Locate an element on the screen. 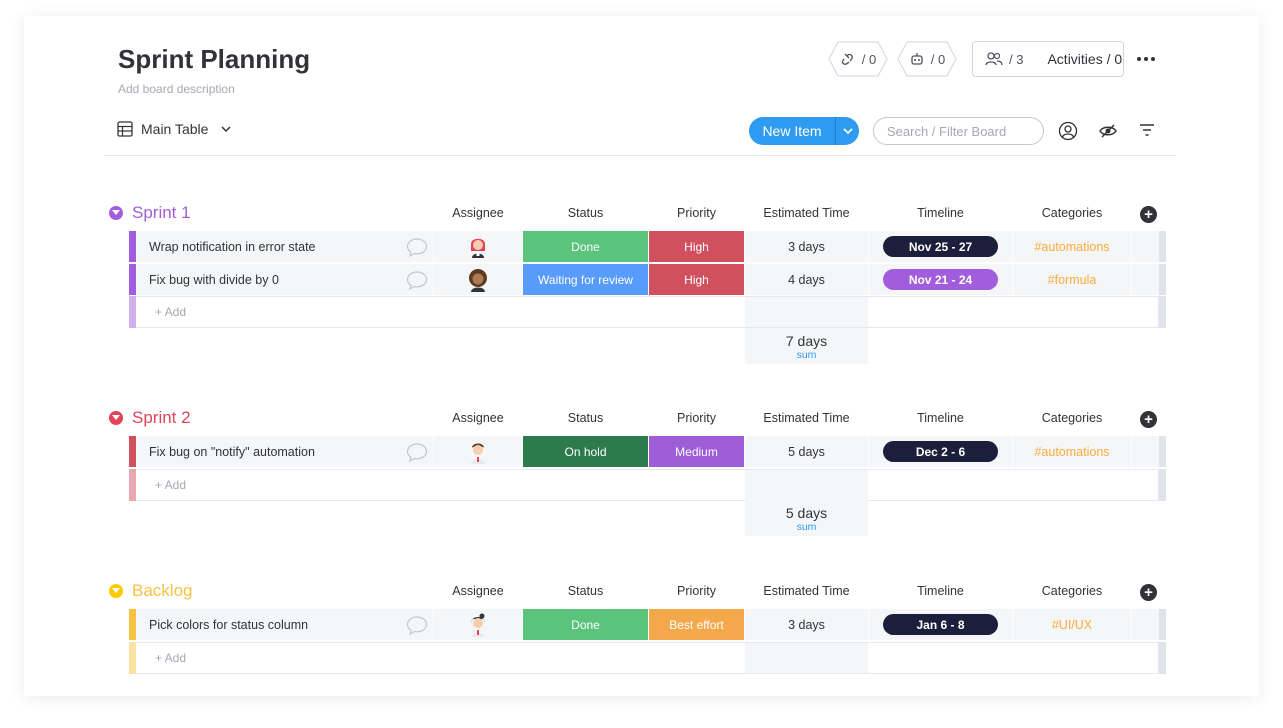 This screenshot has width=1283, height=728. integrations-button: / 0 is located at coordinates (858, 59).